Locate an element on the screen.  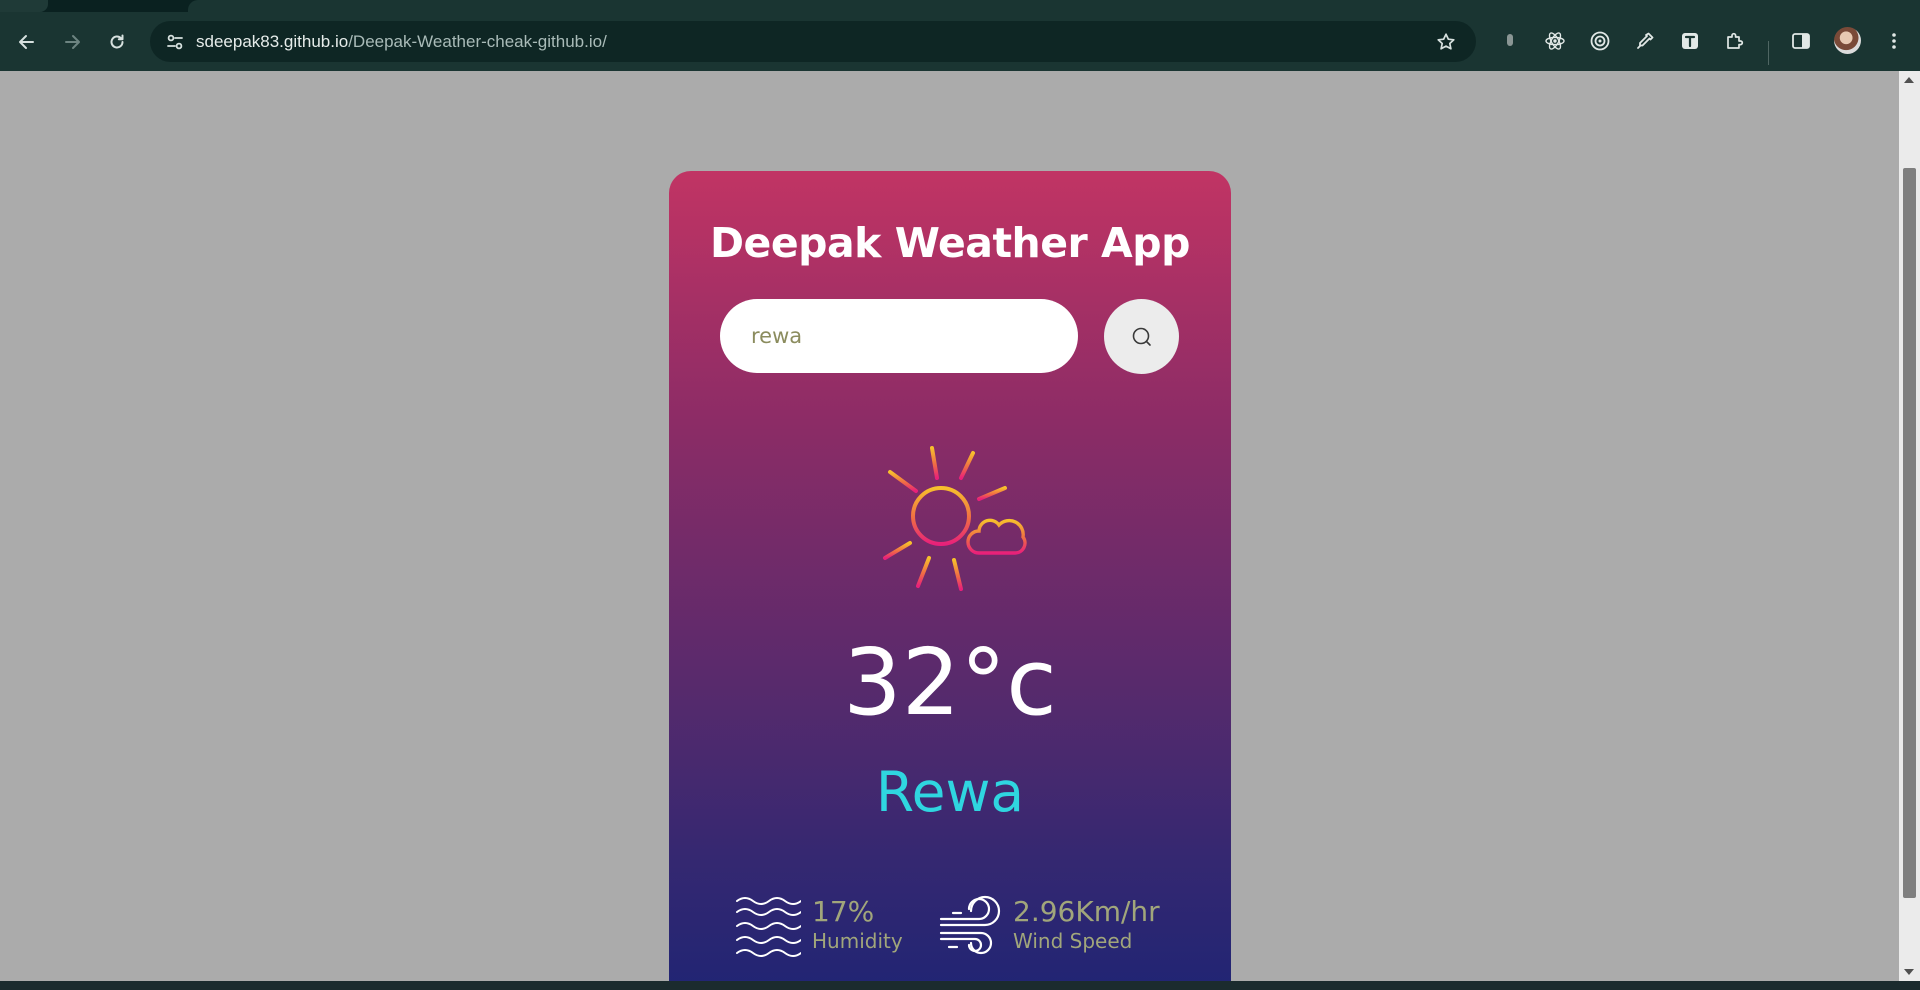
forward-button is located at coordinates (72, 42).